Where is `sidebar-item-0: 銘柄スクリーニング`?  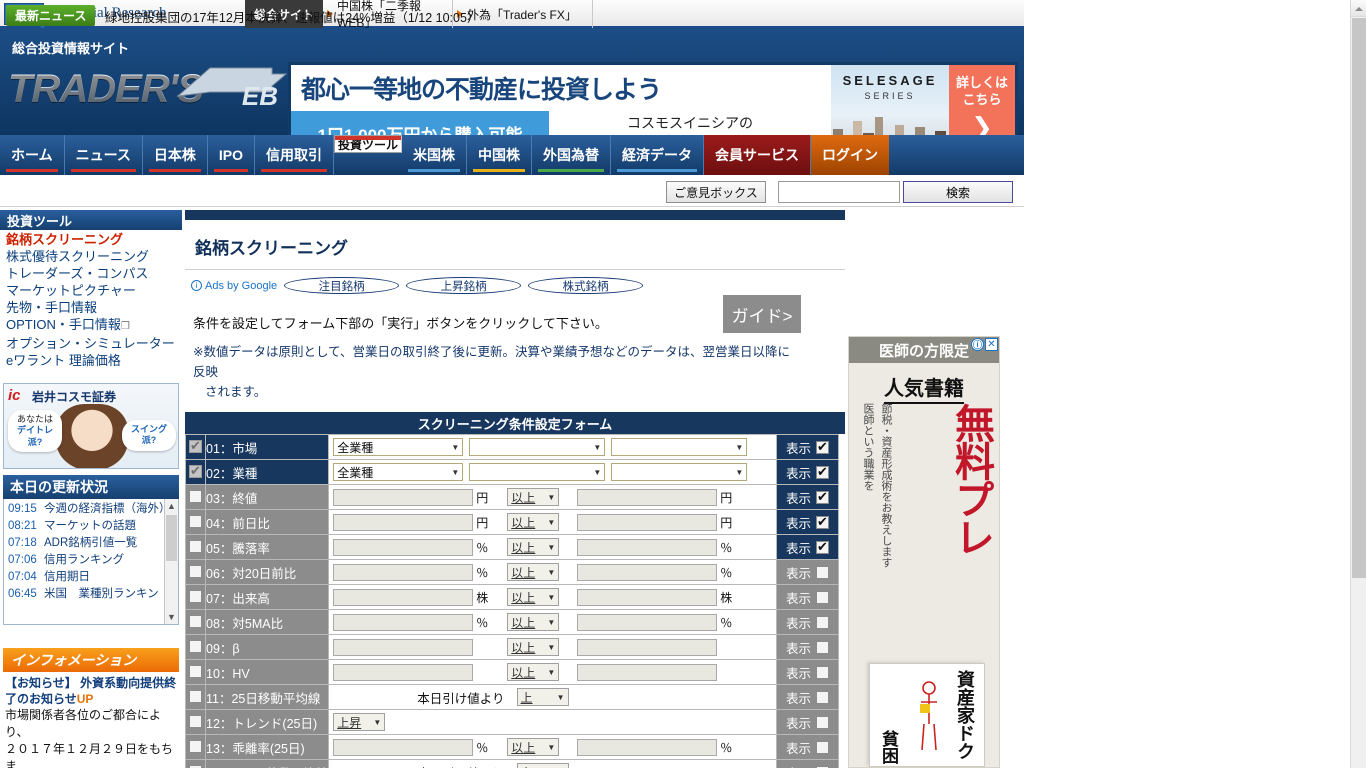 sidebar-item-0: 銘柄スクリーニング is located at coordinates (94, 239).